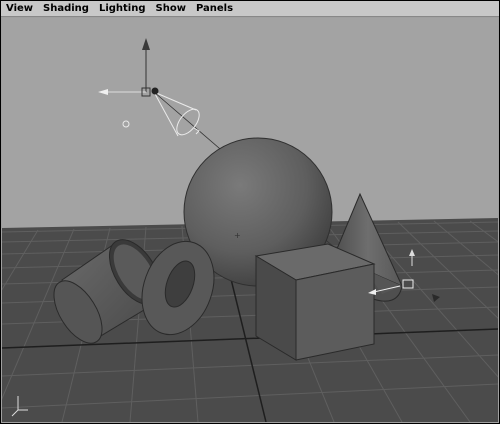  Describe the element at coordinates (128, 67) in the screenshot. I see `move-manipulator` at that location.